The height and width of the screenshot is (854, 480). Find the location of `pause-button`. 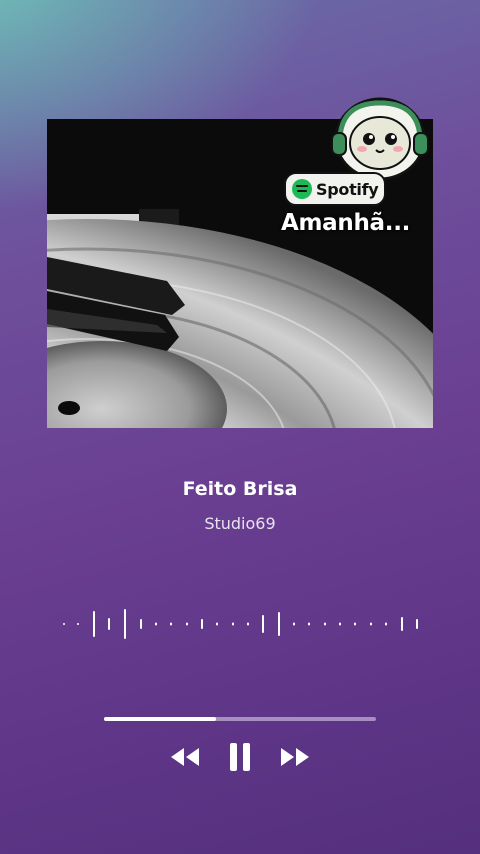

pause-button is located at coordinates (240, 757).